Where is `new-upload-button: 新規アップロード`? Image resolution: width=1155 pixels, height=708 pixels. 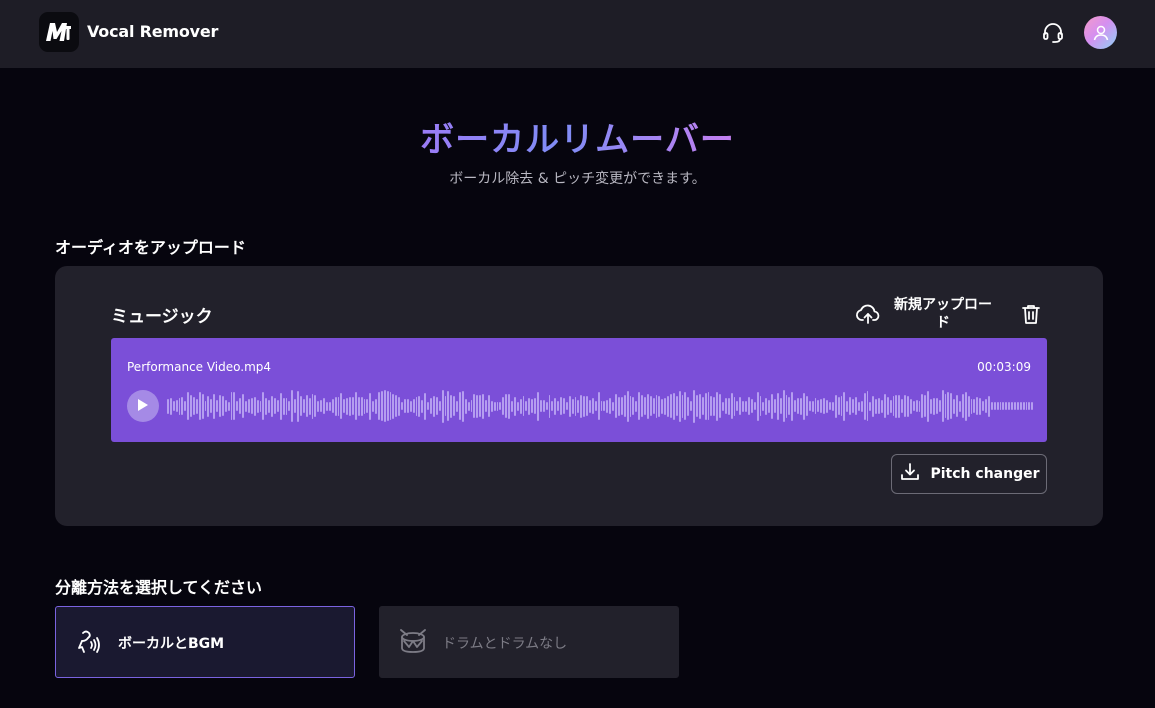
new-upload-button: 新規アップロード is located at coordinates (927, 314).